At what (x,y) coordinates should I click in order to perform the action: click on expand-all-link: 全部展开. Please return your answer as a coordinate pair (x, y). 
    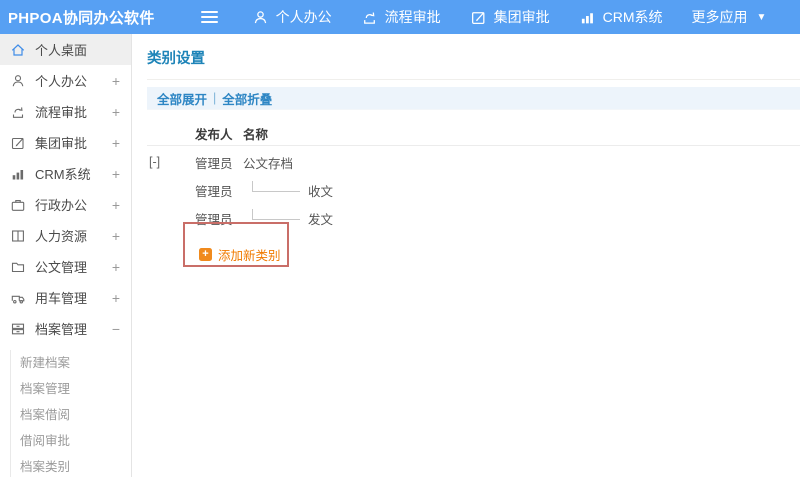
    Looking at the image, I should click on (182, 98).